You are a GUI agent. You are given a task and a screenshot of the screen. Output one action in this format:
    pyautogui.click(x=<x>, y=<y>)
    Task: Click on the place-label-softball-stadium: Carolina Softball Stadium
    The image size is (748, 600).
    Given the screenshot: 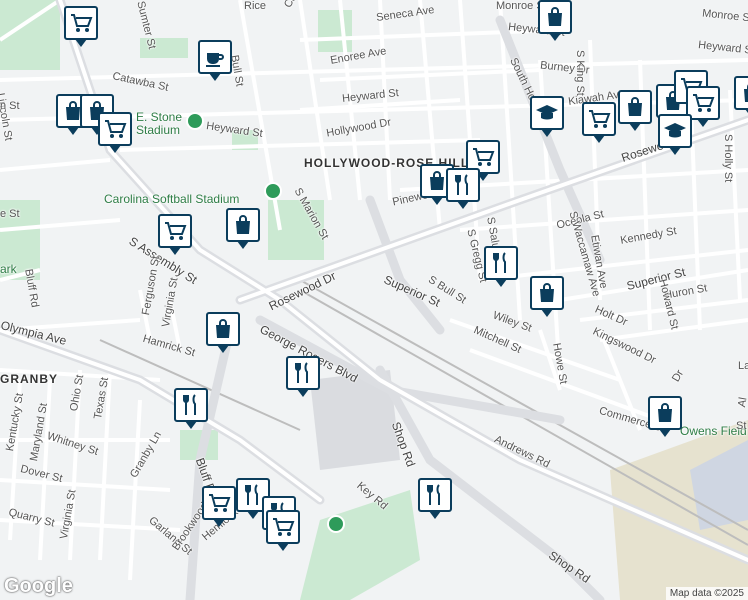 What is the action you would take?
    pyautogui.click(x=172, y=199)
    